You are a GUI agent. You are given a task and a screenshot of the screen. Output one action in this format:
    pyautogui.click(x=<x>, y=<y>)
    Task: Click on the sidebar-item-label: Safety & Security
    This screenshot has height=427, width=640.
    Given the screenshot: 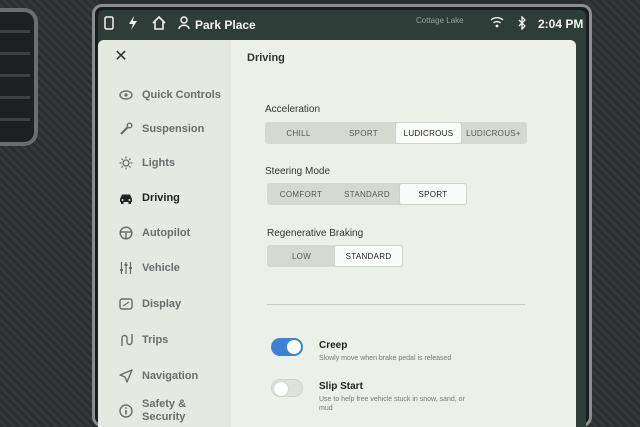 What is the action you would take?
    pyautogui.click(x=164, y=410)
    